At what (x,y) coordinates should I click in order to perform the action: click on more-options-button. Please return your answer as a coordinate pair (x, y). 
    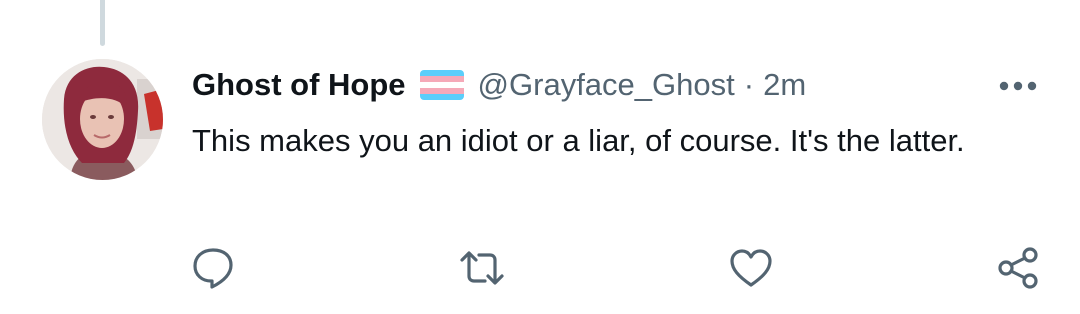
    Looking at the image, I should click on (1018, 86).